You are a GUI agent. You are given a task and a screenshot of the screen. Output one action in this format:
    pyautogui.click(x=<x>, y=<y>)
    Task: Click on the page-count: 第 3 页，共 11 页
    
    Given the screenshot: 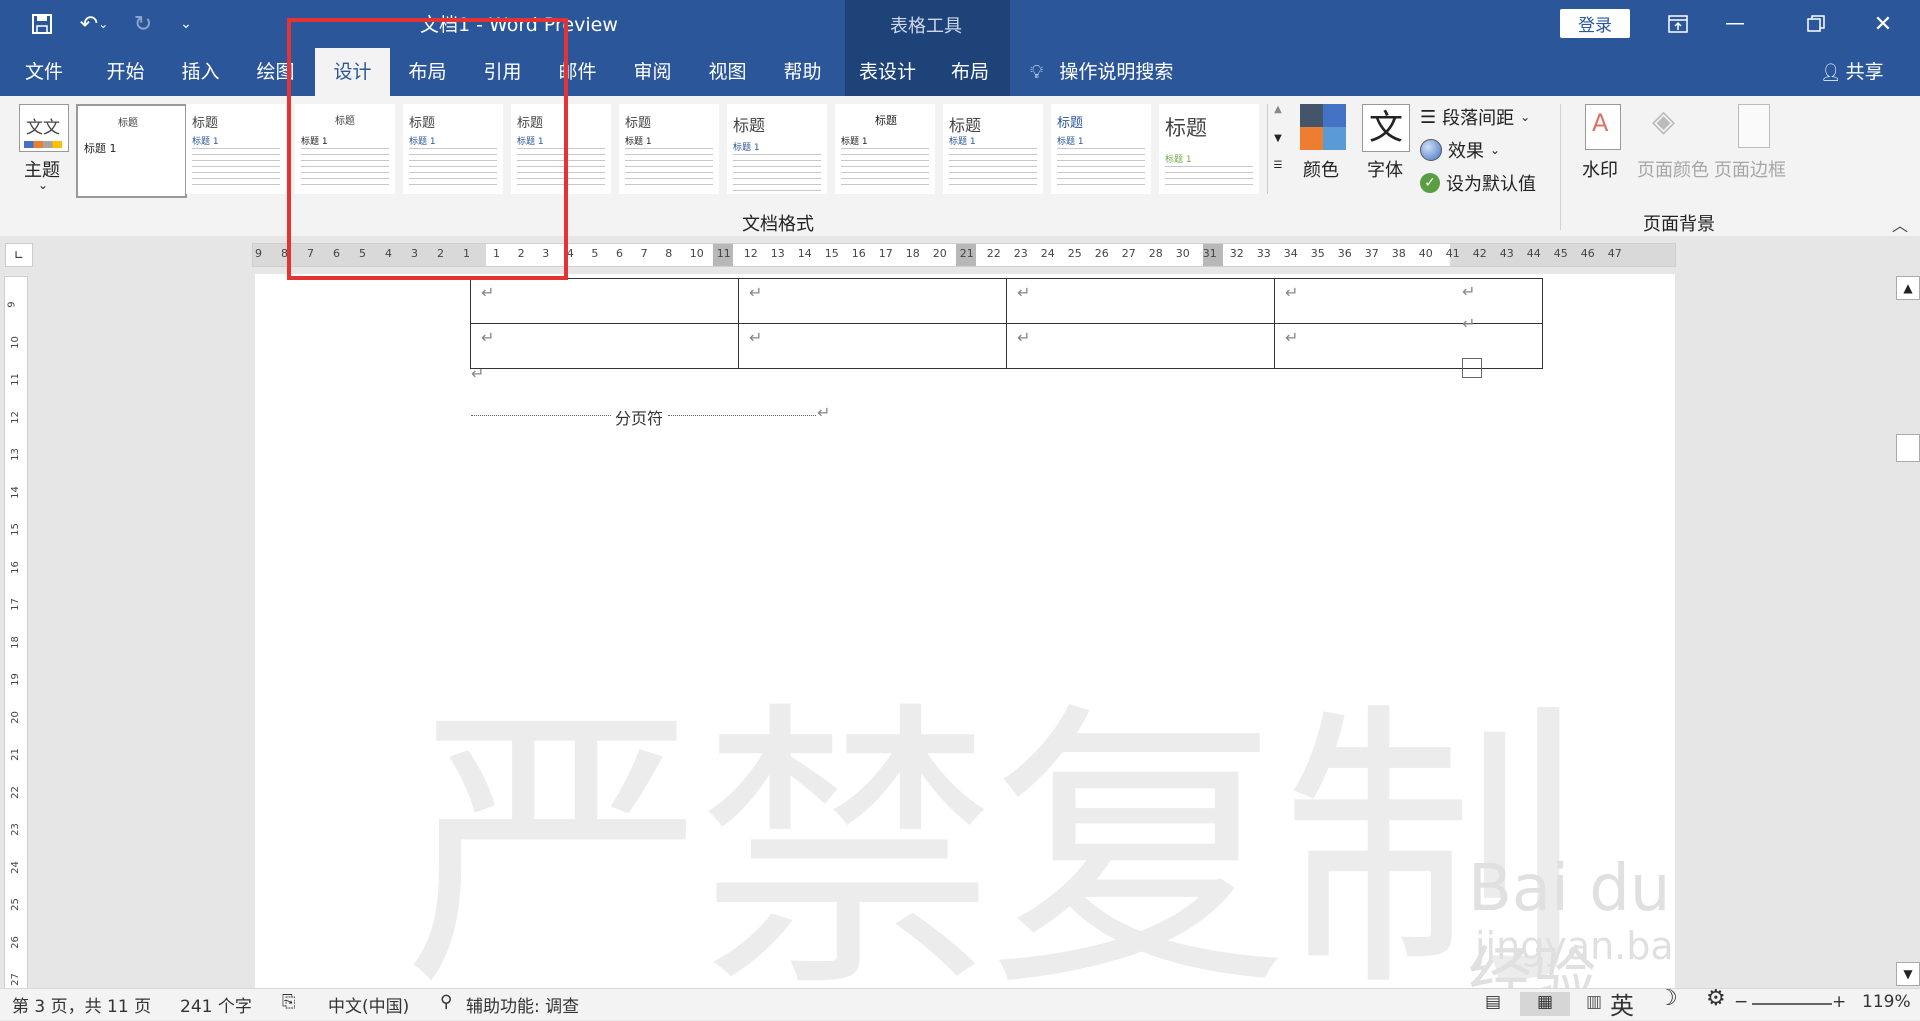 What is the action you would take?
    pyautogui.click(x=81, y=1004)
    